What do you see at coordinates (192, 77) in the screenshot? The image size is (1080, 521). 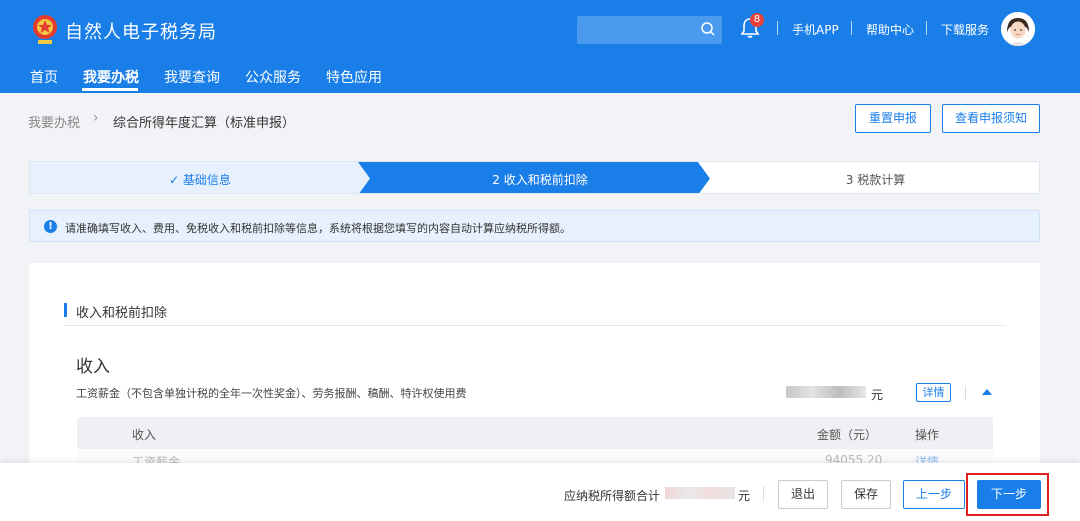 I see `nav-query: 我要查询` at bounding box center [192, 77].